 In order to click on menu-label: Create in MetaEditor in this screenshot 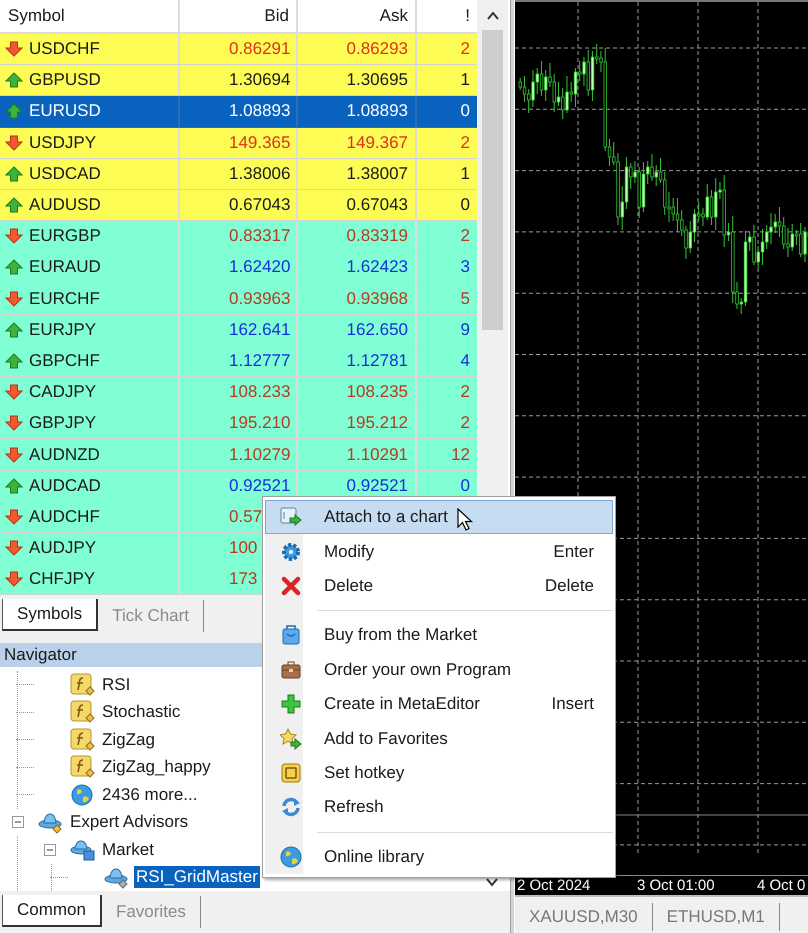, I will do `click(402, 704)`.